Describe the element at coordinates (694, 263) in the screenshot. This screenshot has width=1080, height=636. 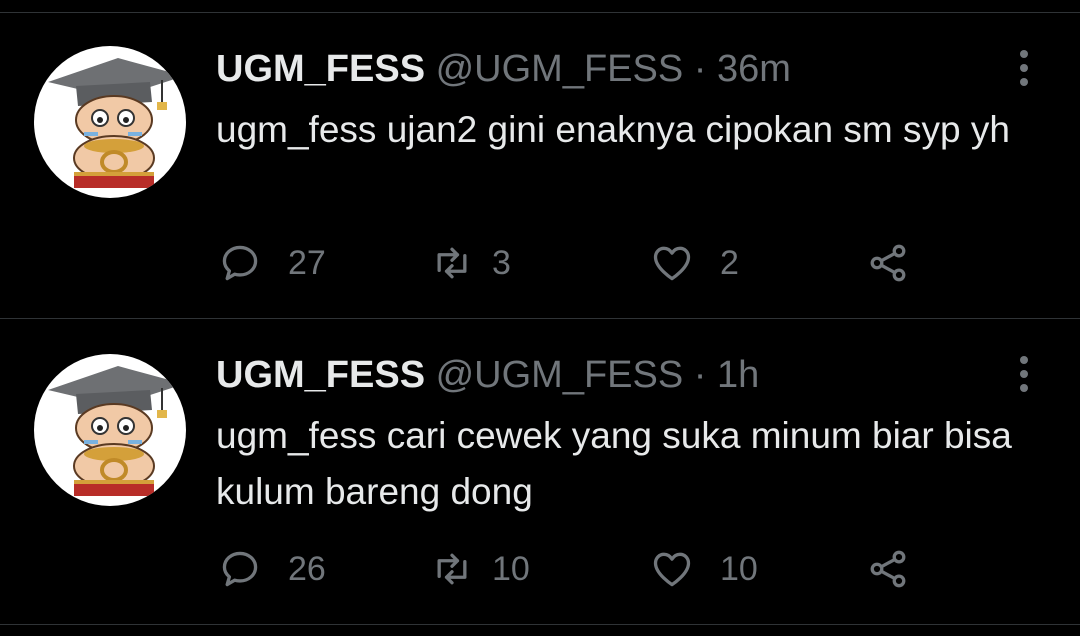
I see `like-button: 2` at that location.